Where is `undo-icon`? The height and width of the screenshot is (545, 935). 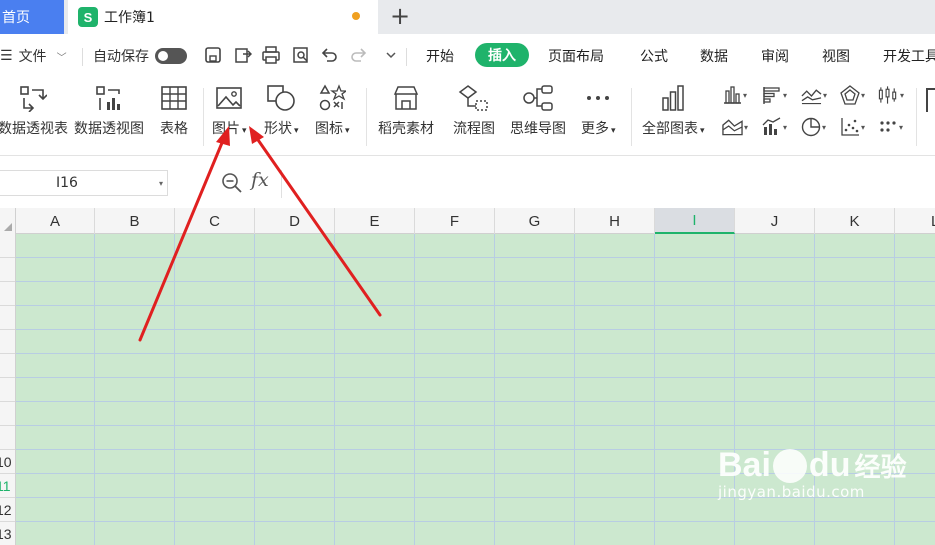 undo-icon is located at coordinates (329, 55).